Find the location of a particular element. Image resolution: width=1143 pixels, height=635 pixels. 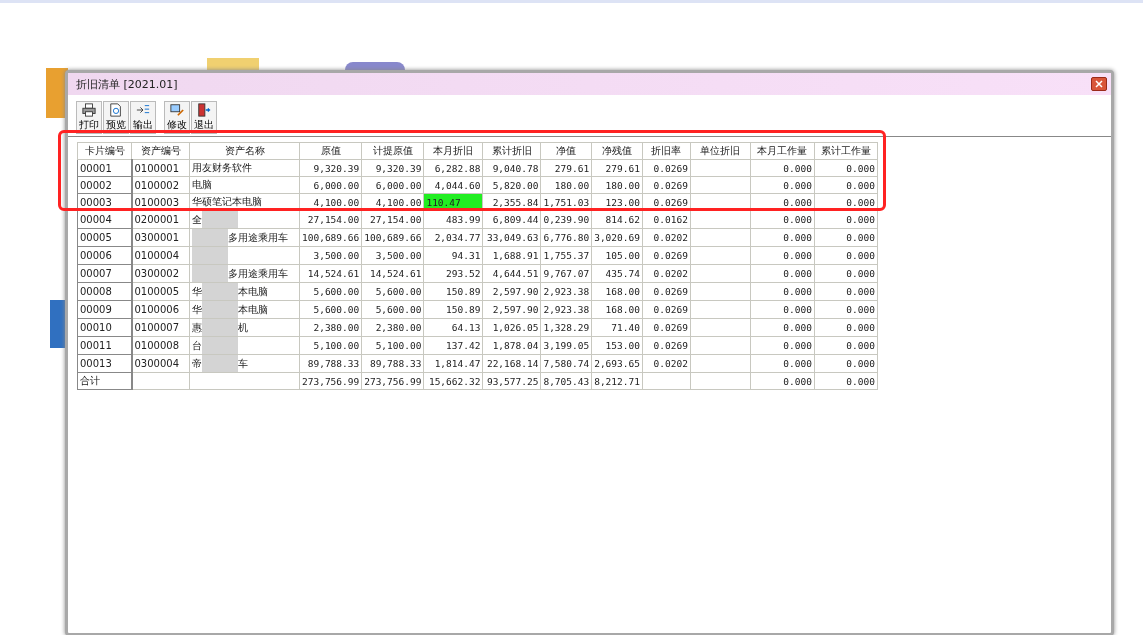

column-header: 折旧率 is located at coordinates (666, 151).